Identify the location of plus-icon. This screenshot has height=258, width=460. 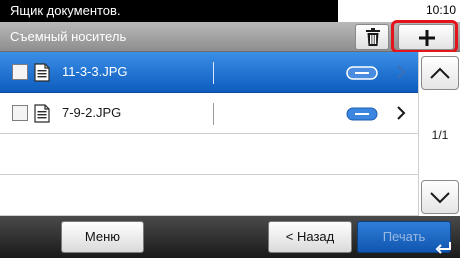
(427, 38).